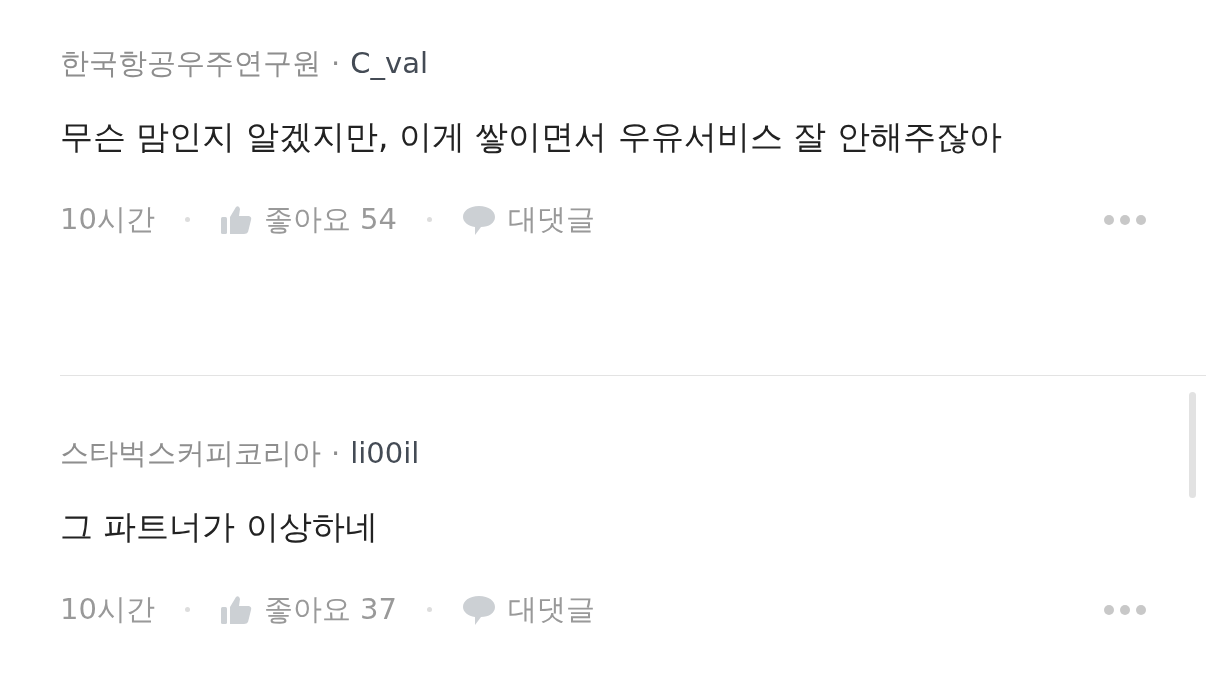  I want to click on scrollbar, so click(1192, 445).